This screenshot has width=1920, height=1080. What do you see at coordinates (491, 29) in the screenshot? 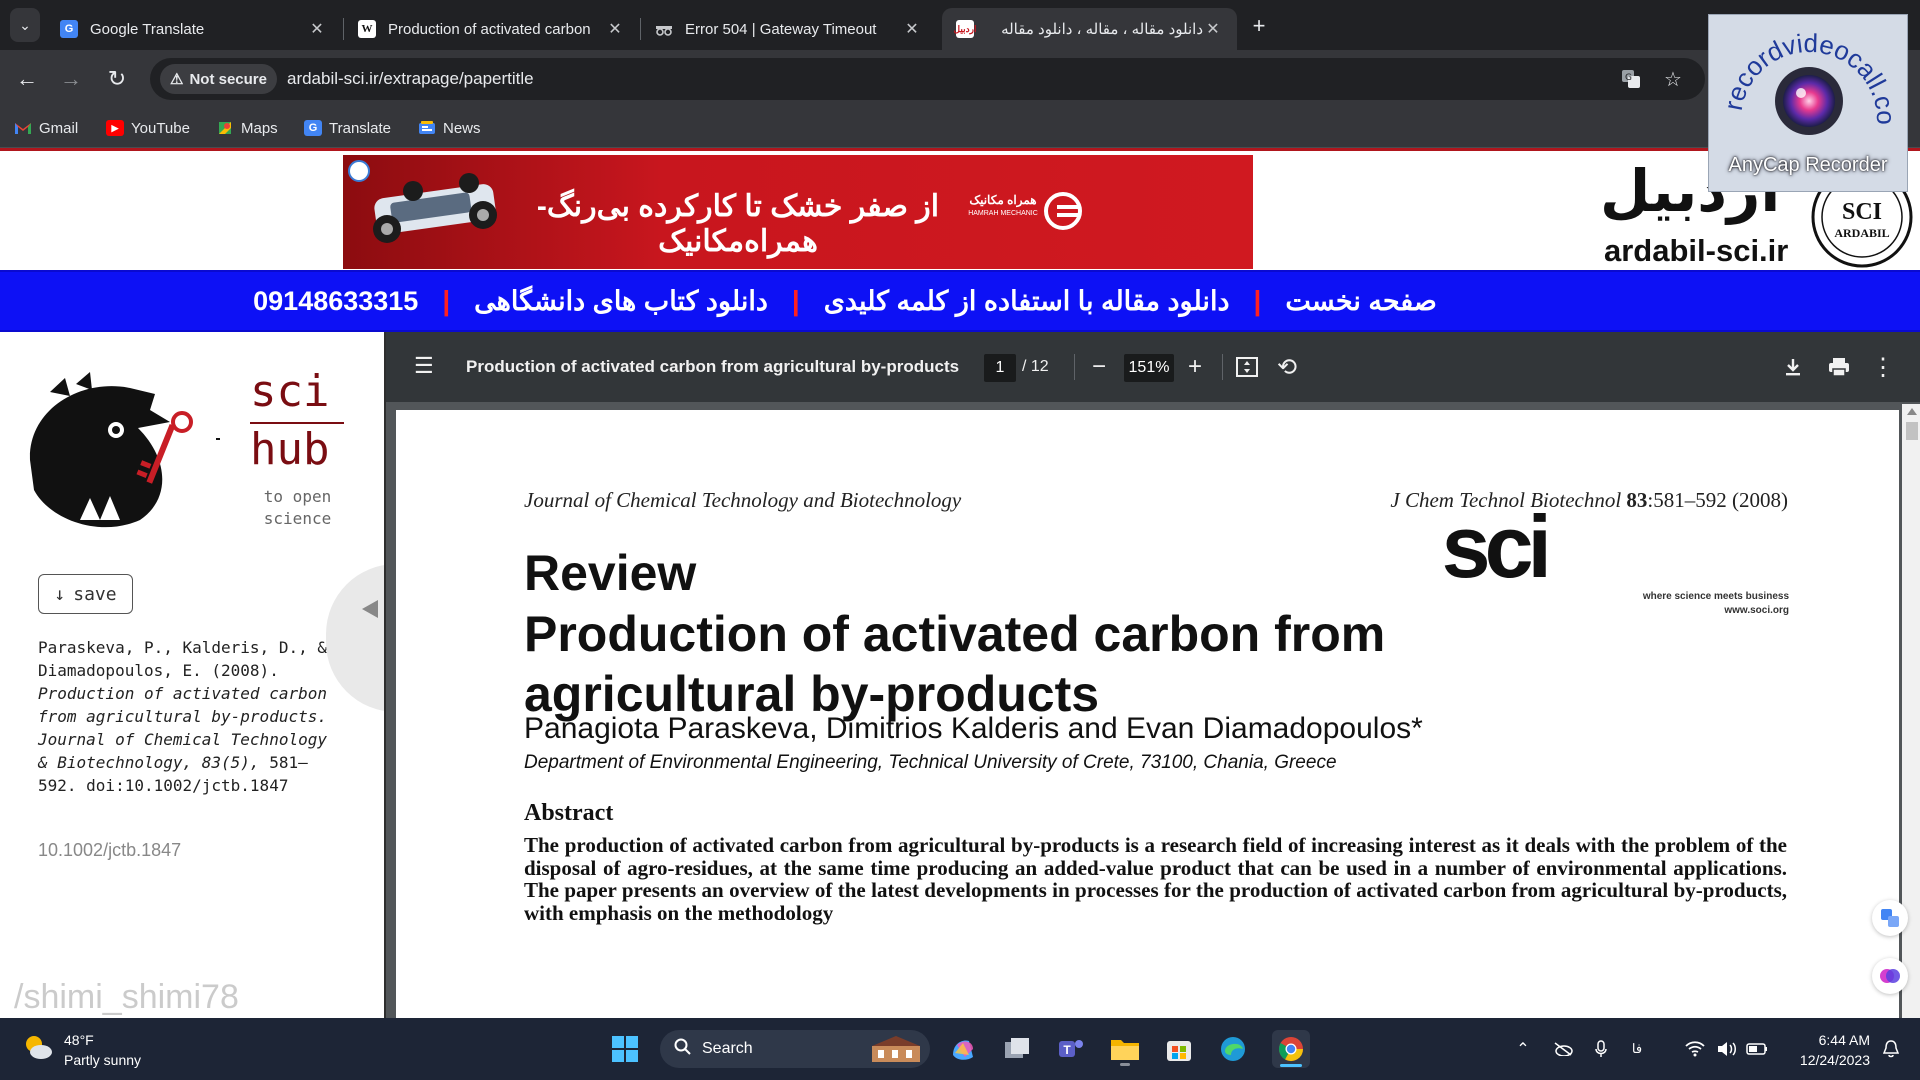
I see `tab-production-activated-carbon: W Production of activated carbon ✕` at bounding box center [491, 29].